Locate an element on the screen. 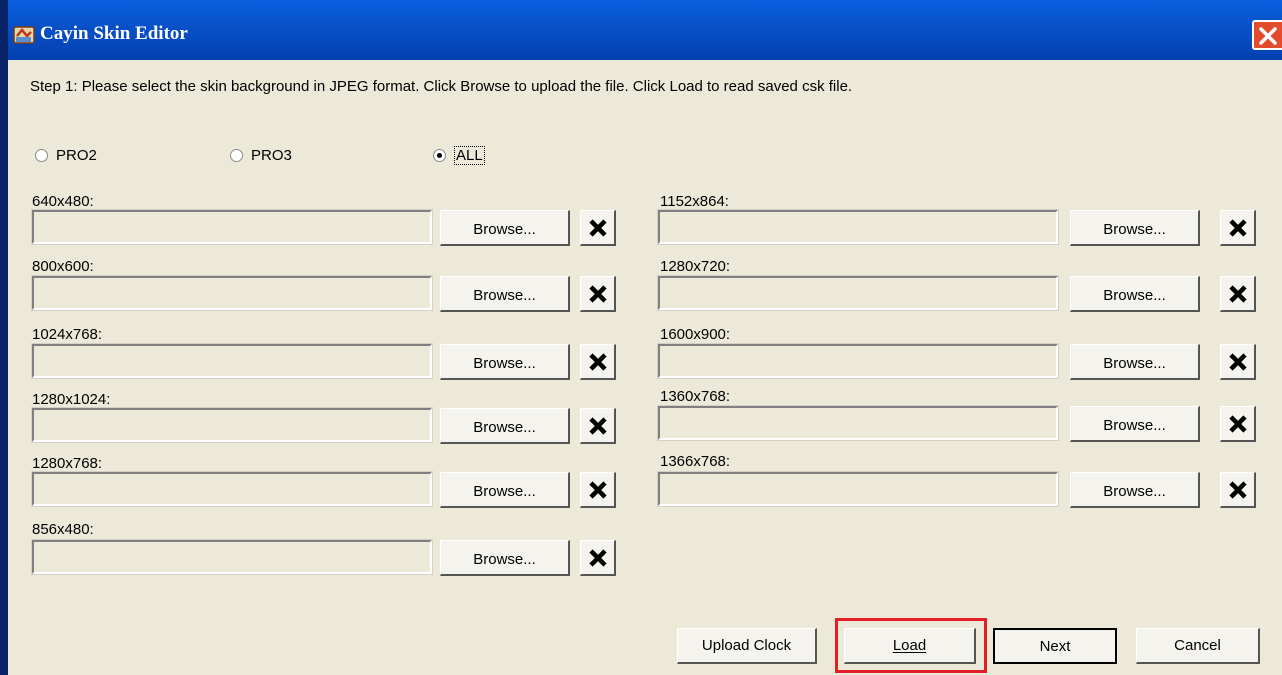 The height and width of the screenshot is (675, 1282). next-label: Next is located at coordinates (1055, 646).